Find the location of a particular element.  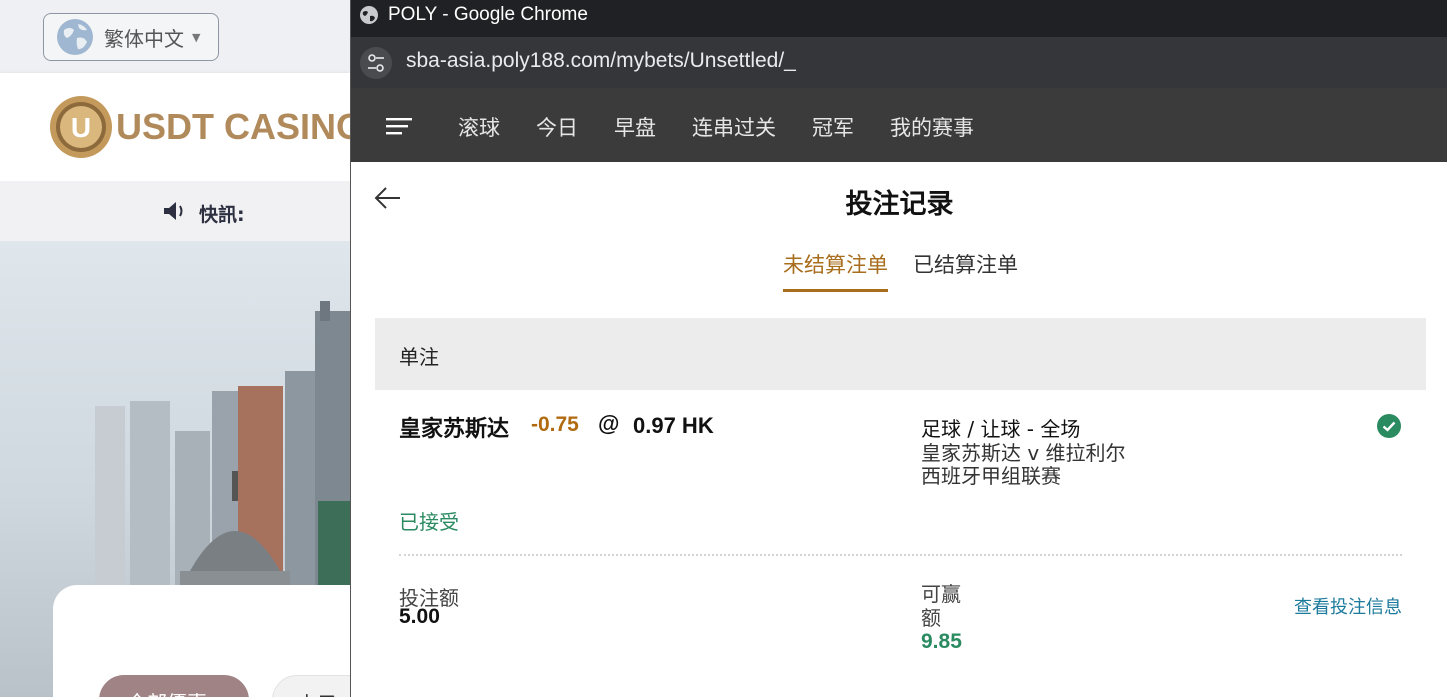

page-title: 投注记录 is located at coordinates (899, 204).